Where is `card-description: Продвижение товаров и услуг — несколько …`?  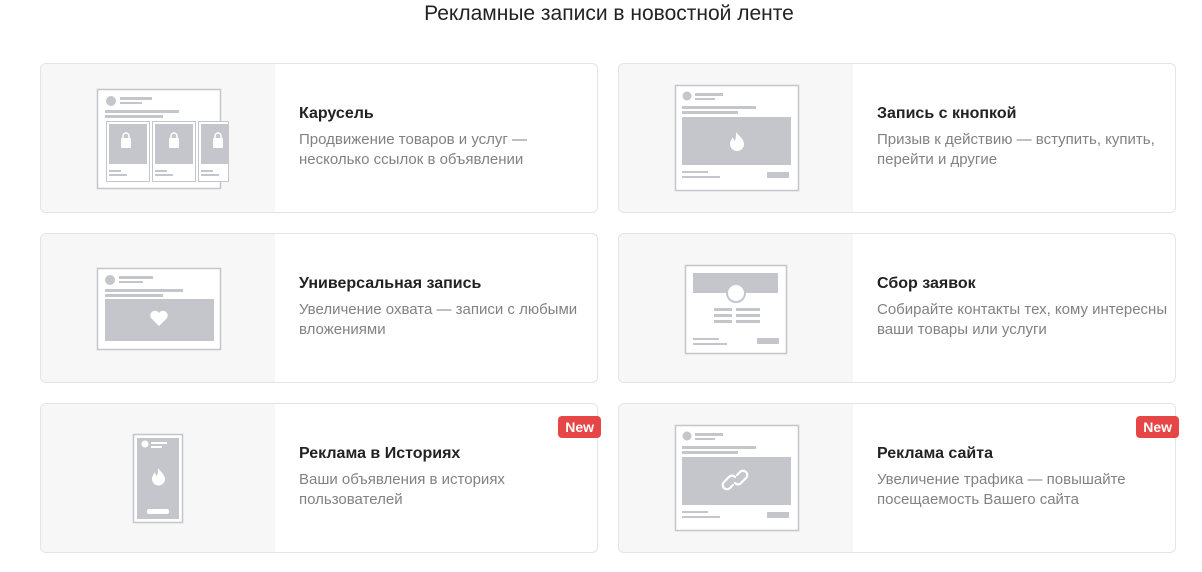
card-description: Продвижение товаров и услуг — несколько … is located at coordinates (413, 149).